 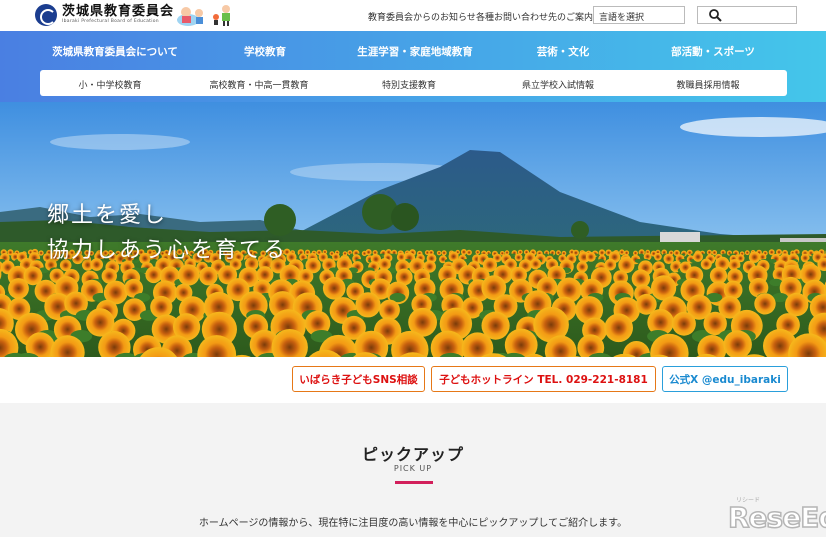 I want to click on nav-item-about: 茨城県教育委員会について, so click(x=115, y=51).